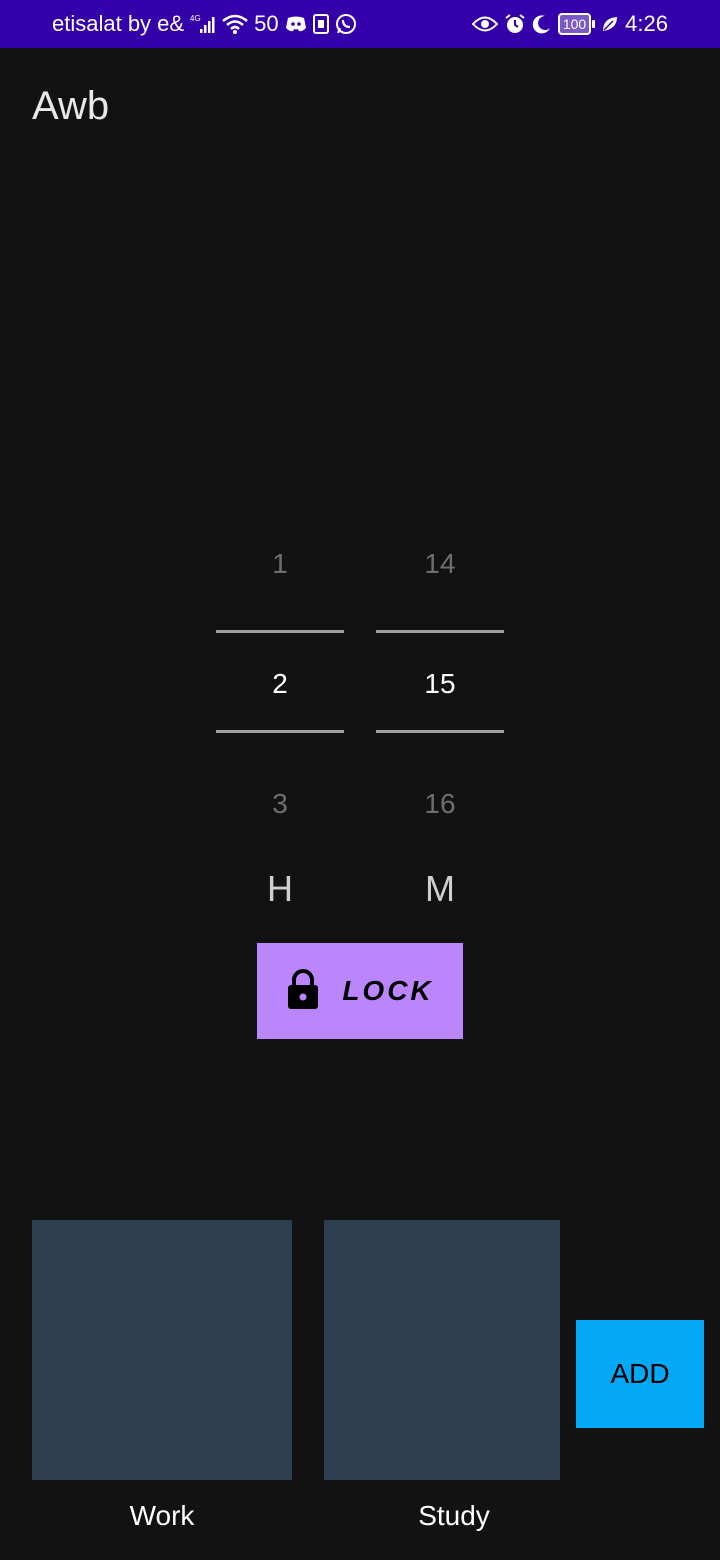 The image size is (720, 1560). I want to click on carrier-name: etisalat by e&, so click(118, 23).